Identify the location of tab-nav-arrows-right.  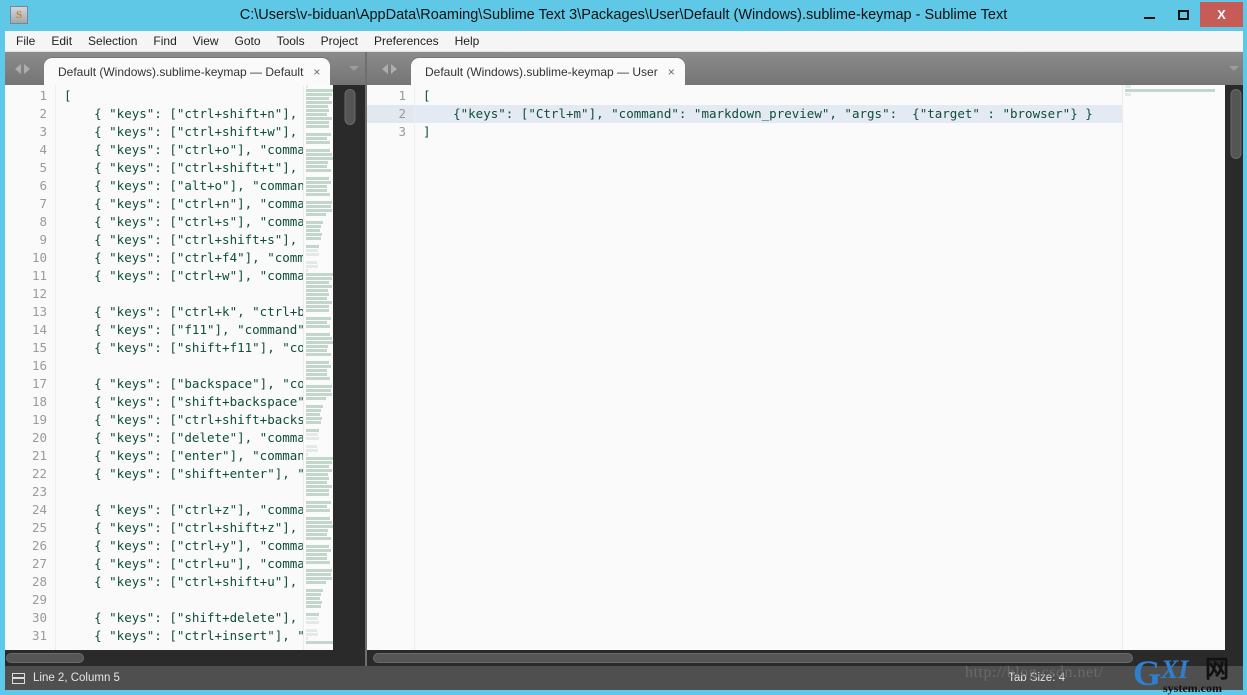
(389, 68).